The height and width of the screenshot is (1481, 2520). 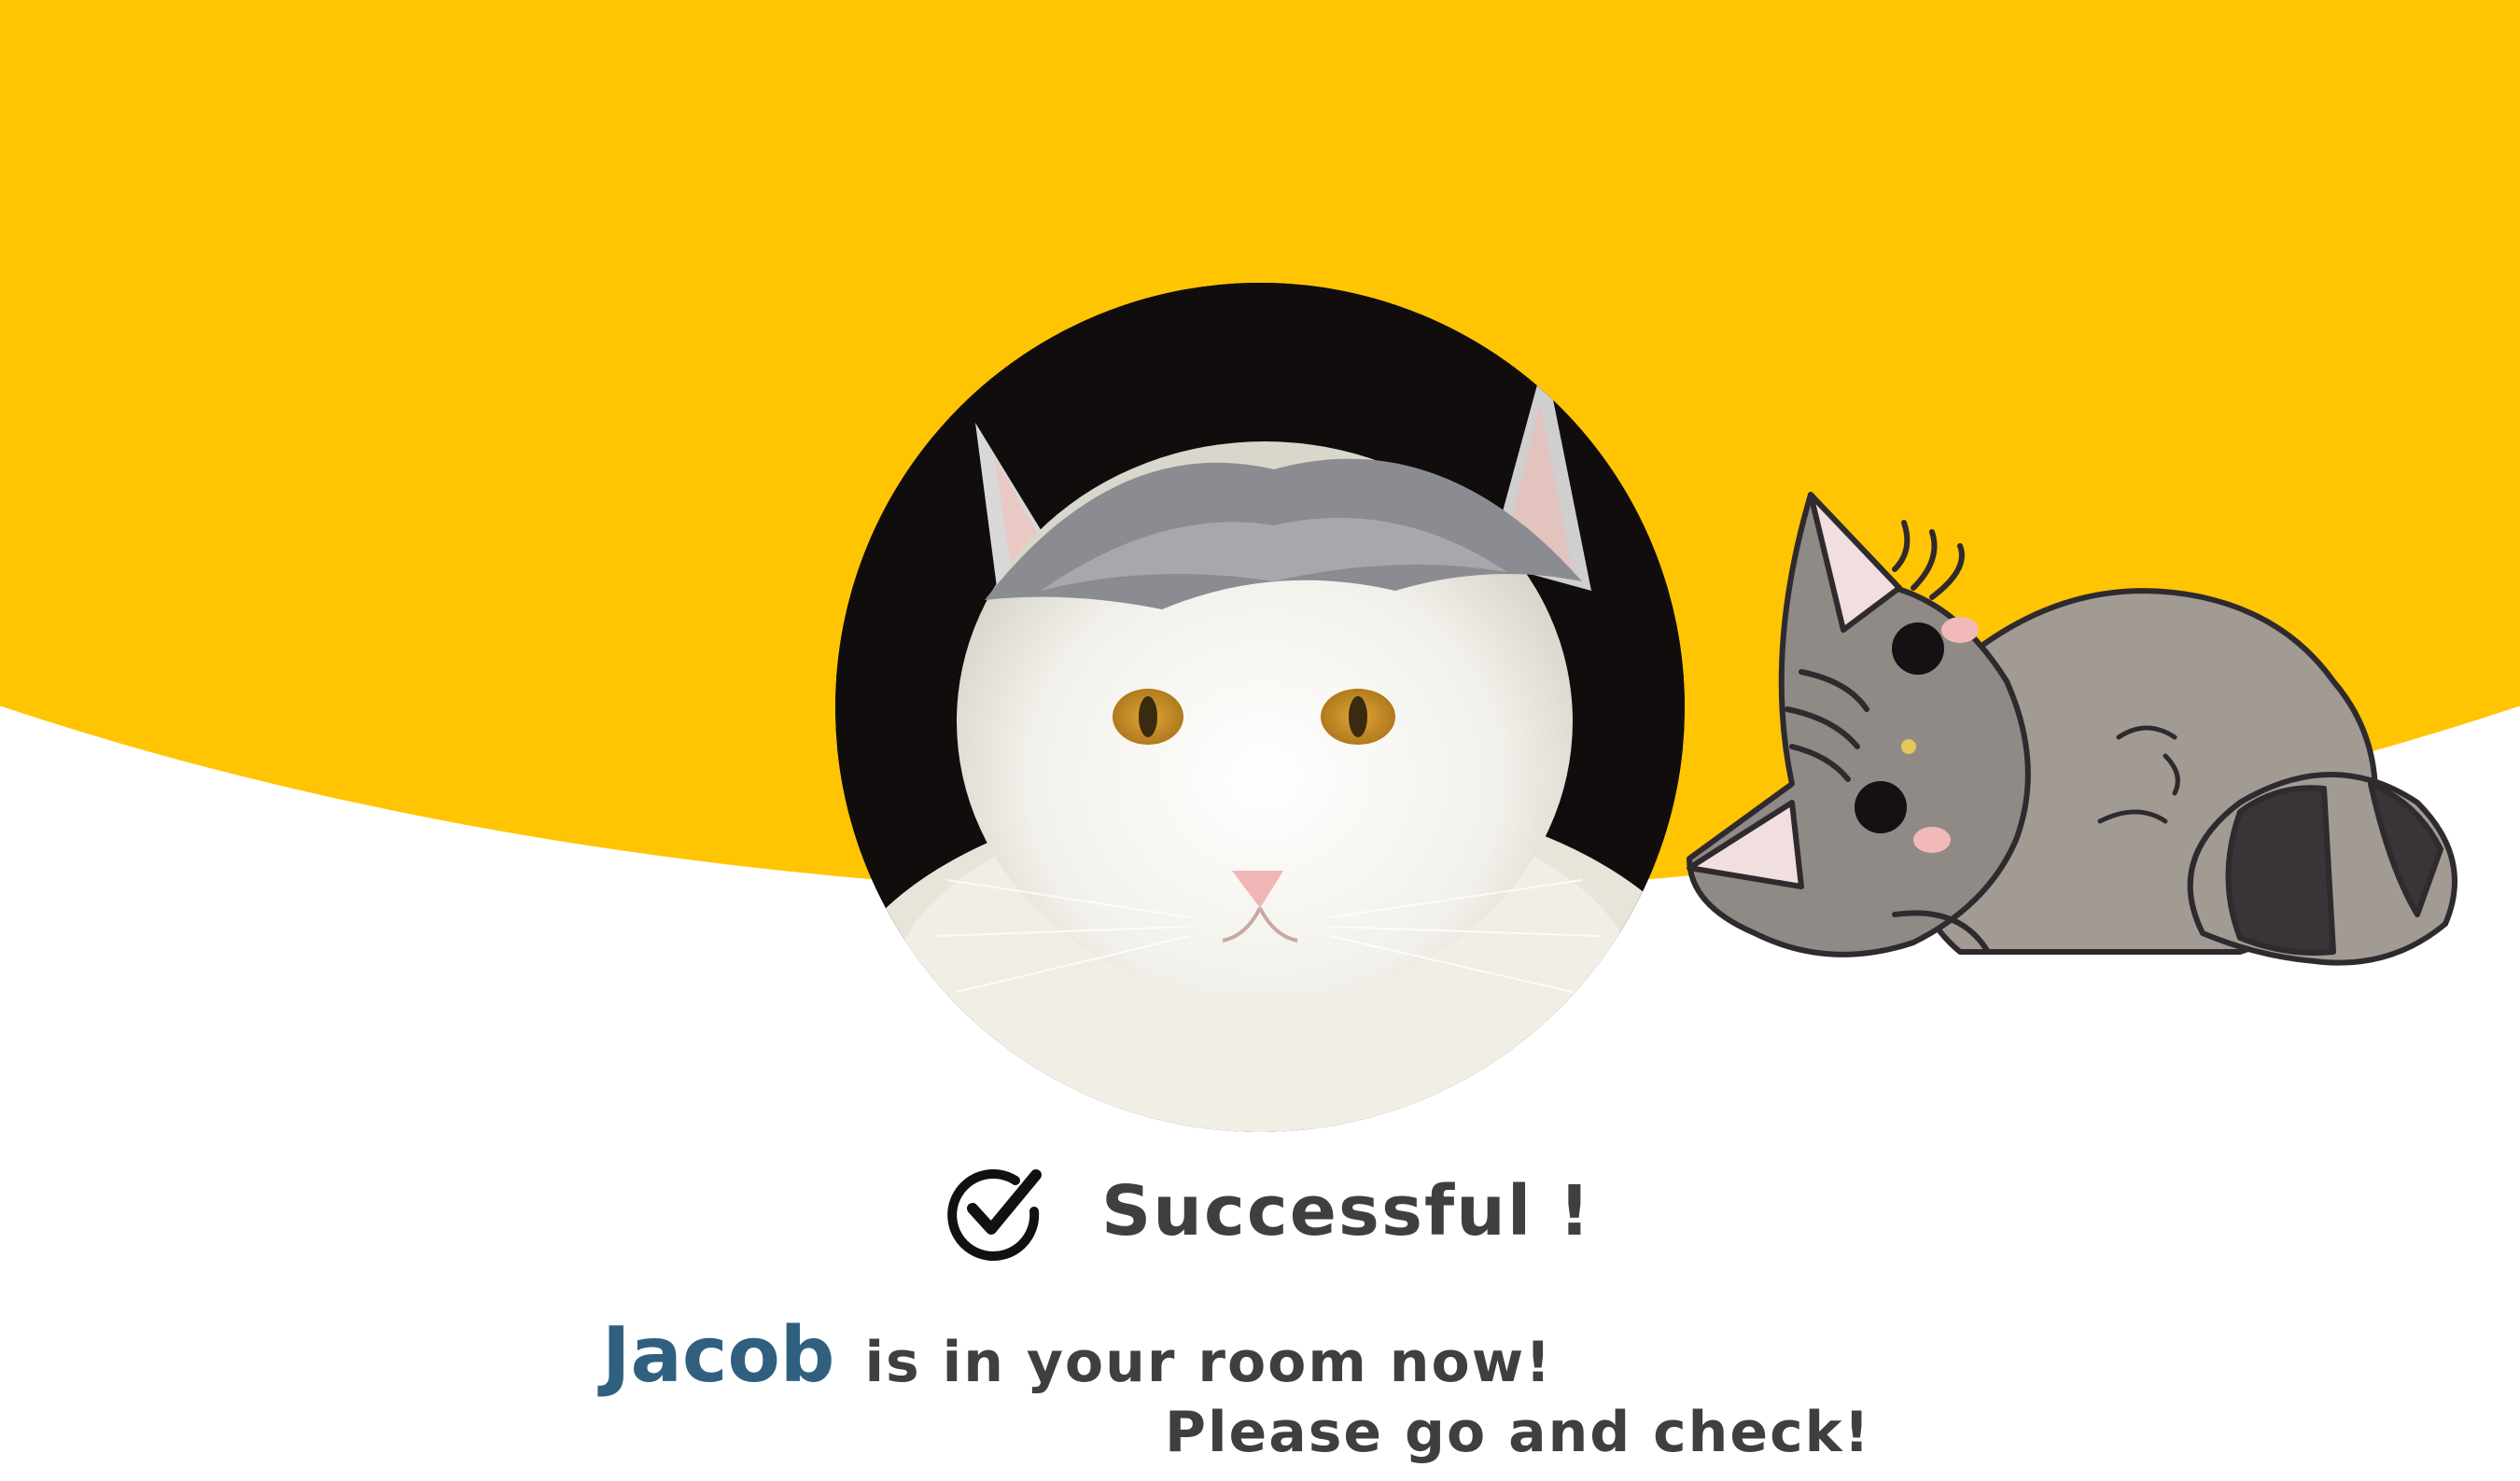 What do you see at coordinates (994, 1215) in the screenshot?
I see `check-circle-icon` at bounding box center [994, 1215].